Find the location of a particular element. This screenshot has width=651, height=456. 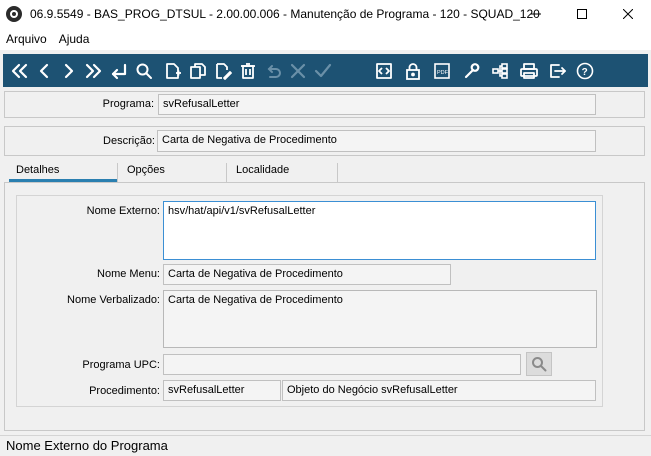

programa-field: svRefusalLetter is located at coordinates (377, 104).